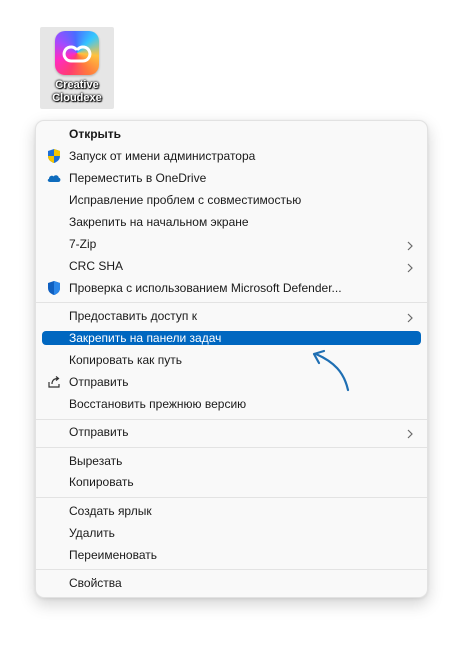 The image size is (474, 650). I want to click on menu-item-label: Запуск от имени администратора, so click(162, 156).